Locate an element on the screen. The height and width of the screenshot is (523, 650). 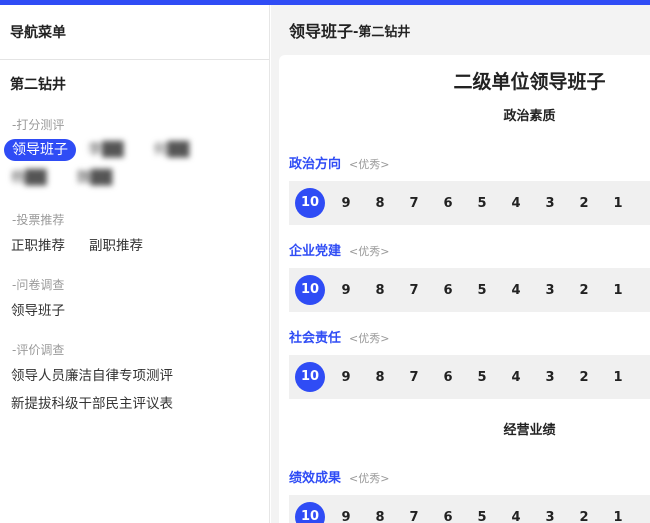
item-title: 企业党建 <优秀> is located at coordinates (339, 249).